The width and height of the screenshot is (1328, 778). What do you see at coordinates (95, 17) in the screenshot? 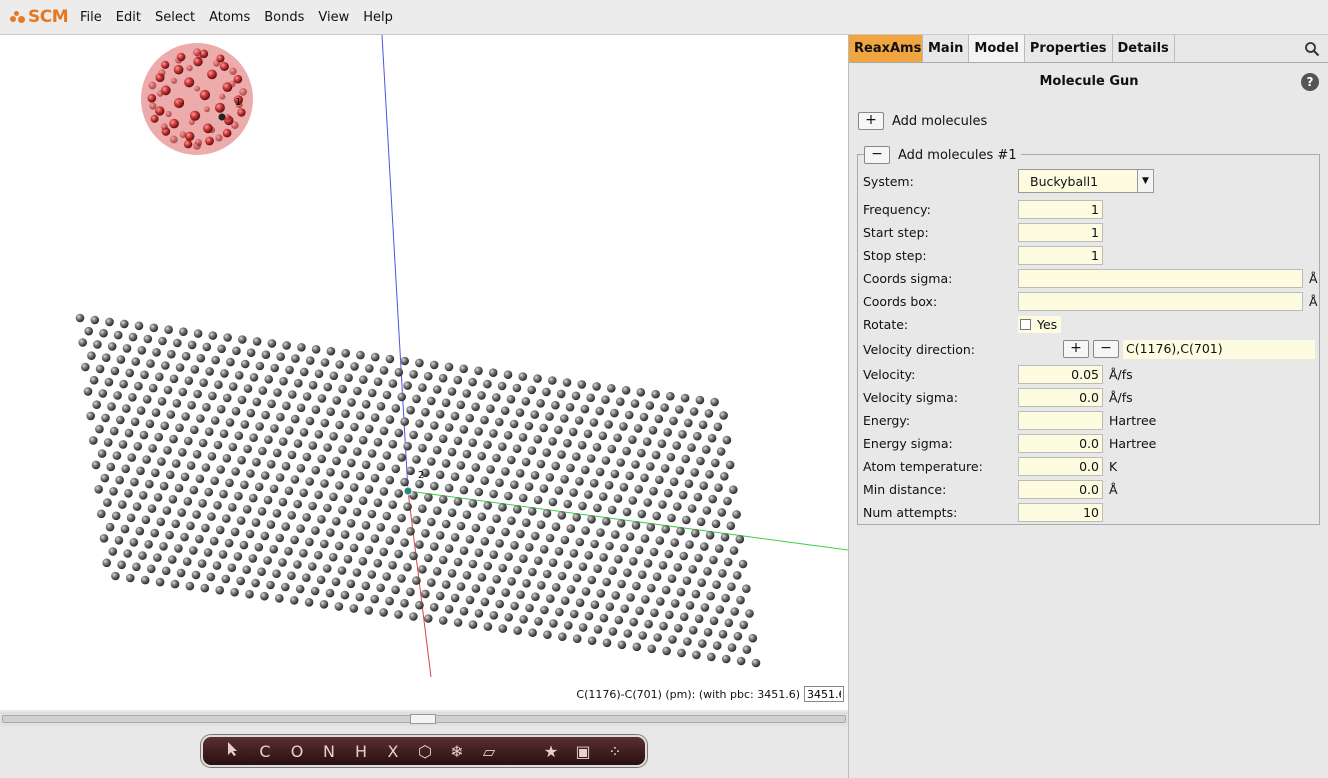
I see `menu-file: File` at bounding box center [95, 17].